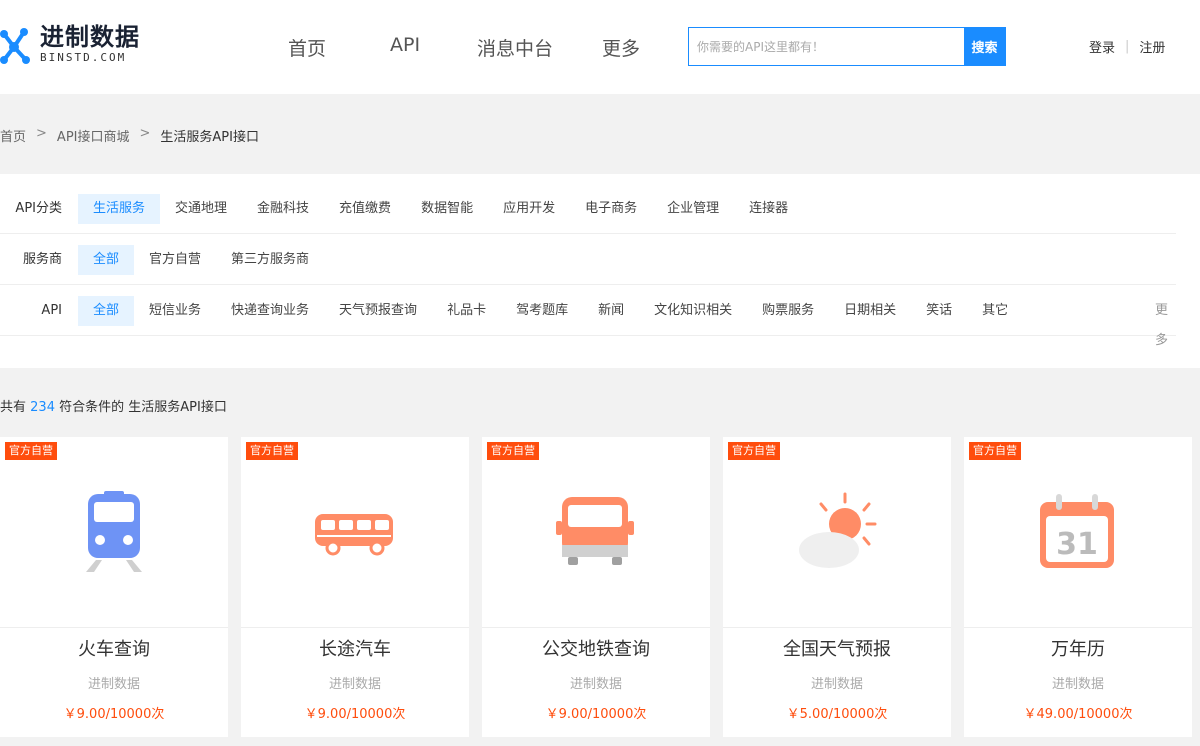  What do you see at coordinates (270, 260) in the screenshot?
I see `provider-option: 第三方服务商` at bounding box center [270, 260].